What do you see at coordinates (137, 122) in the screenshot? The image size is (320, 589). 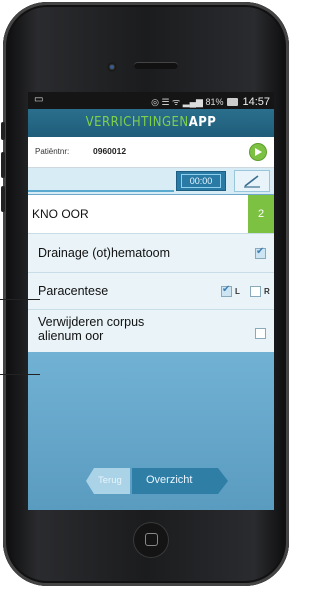 I see `app-title-part1: VERRICHTINGEN` at bounding box center [137, 122].